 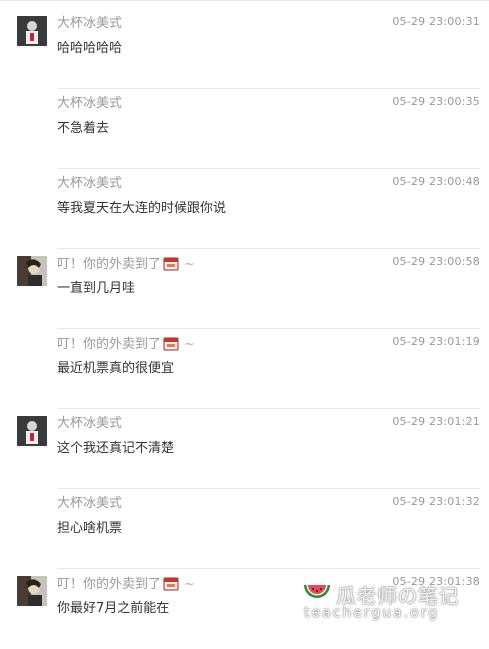 What do you see at coordinates (436, 341) in the screenshot?
I see `timestamp: 05-29 23:01:19` at bounding box center [436, 341].